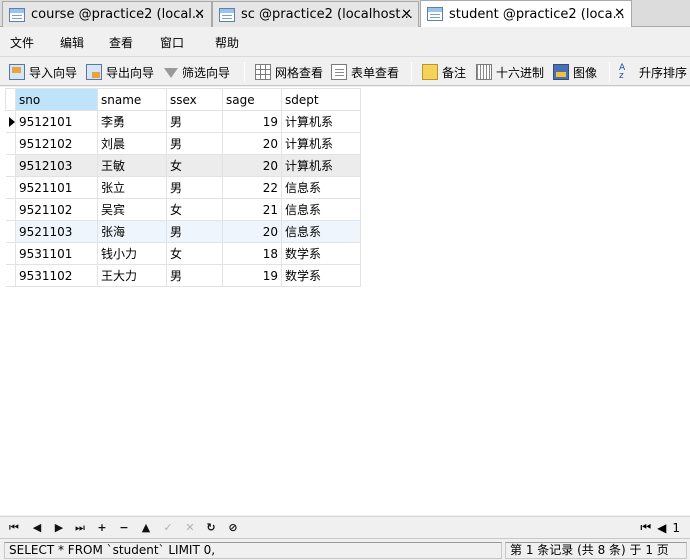  I want to click on table-row: 9512101 李勇 男 19 计算机系, so click(183, 121).